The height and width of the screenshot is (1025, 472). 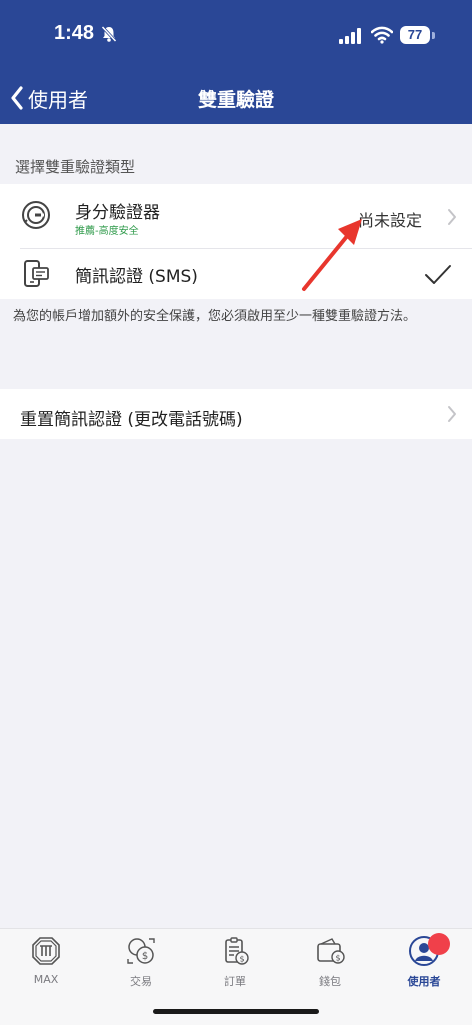 I want to click on wifi-icon, so click(x=382, y=35).